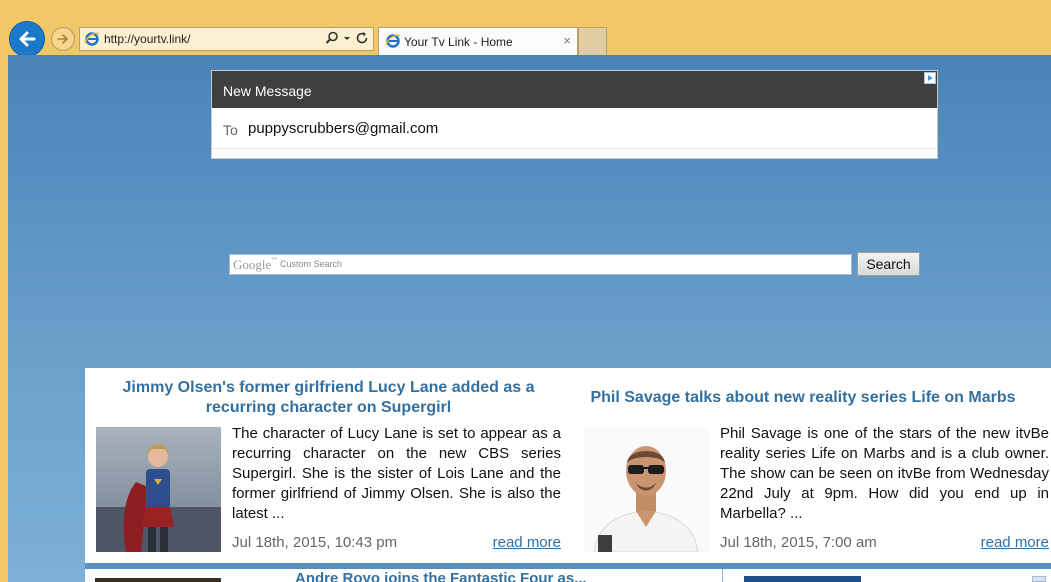 The height and width of the screenshot is (582, 1051). Describe the element at coordinates (540, 264) in the screenshot. I see `search-input: Google™ Custom Search` at that location.